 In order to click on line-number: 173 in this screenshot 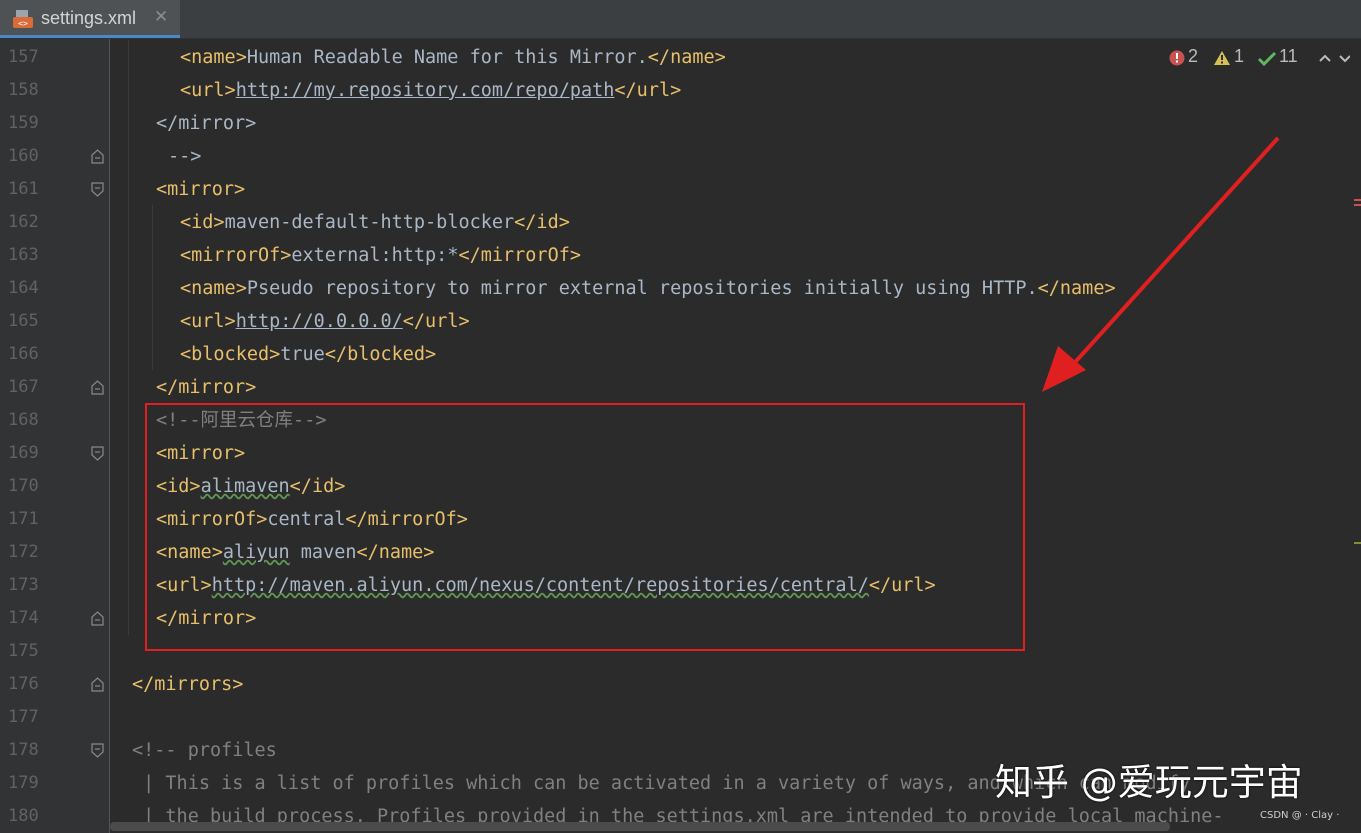, I will do `click(23, 585)`.